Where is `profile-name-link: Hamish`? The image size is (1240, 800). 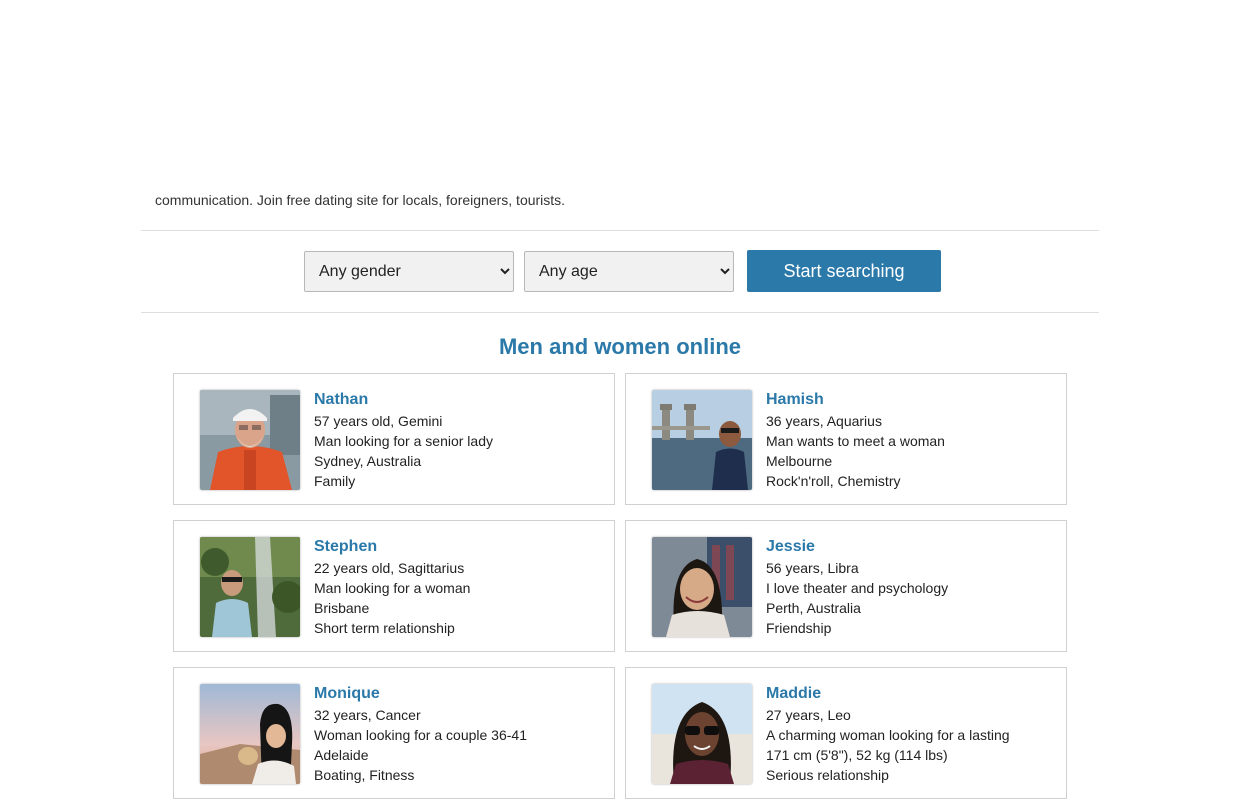
profile-name-link: Hamish is located at coordinates (913, 400).